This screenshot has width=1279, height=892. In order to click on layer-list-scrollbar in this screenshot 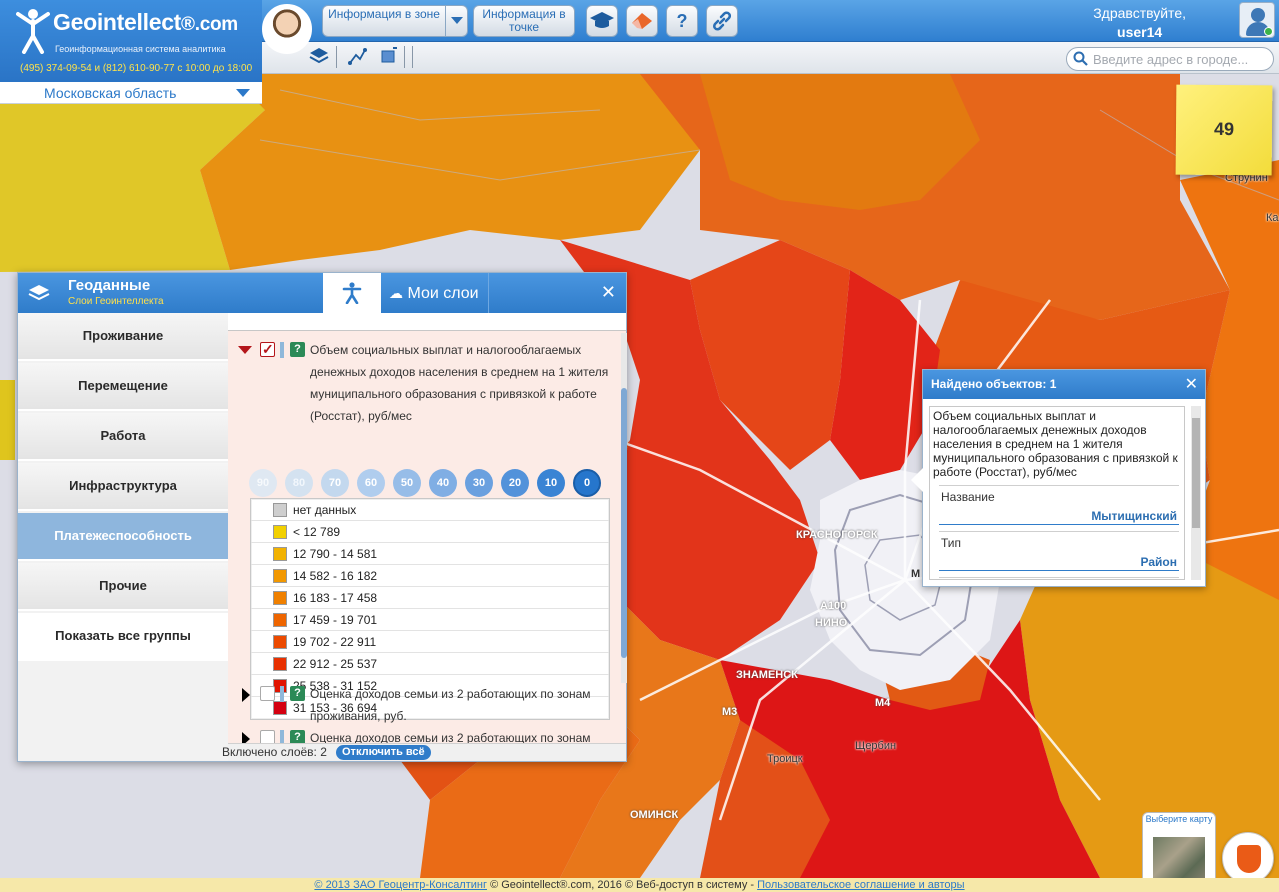, I will do `click(624, 508)`.